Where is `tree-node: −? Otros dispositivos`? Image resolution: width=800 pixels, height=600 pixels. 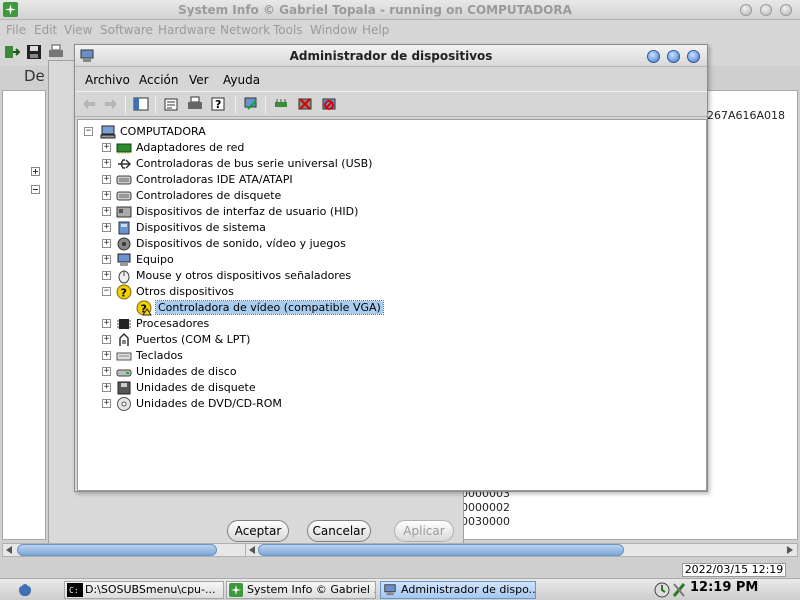
tree-node: −? Otros dispositivos is located at coordinates (312, 292).